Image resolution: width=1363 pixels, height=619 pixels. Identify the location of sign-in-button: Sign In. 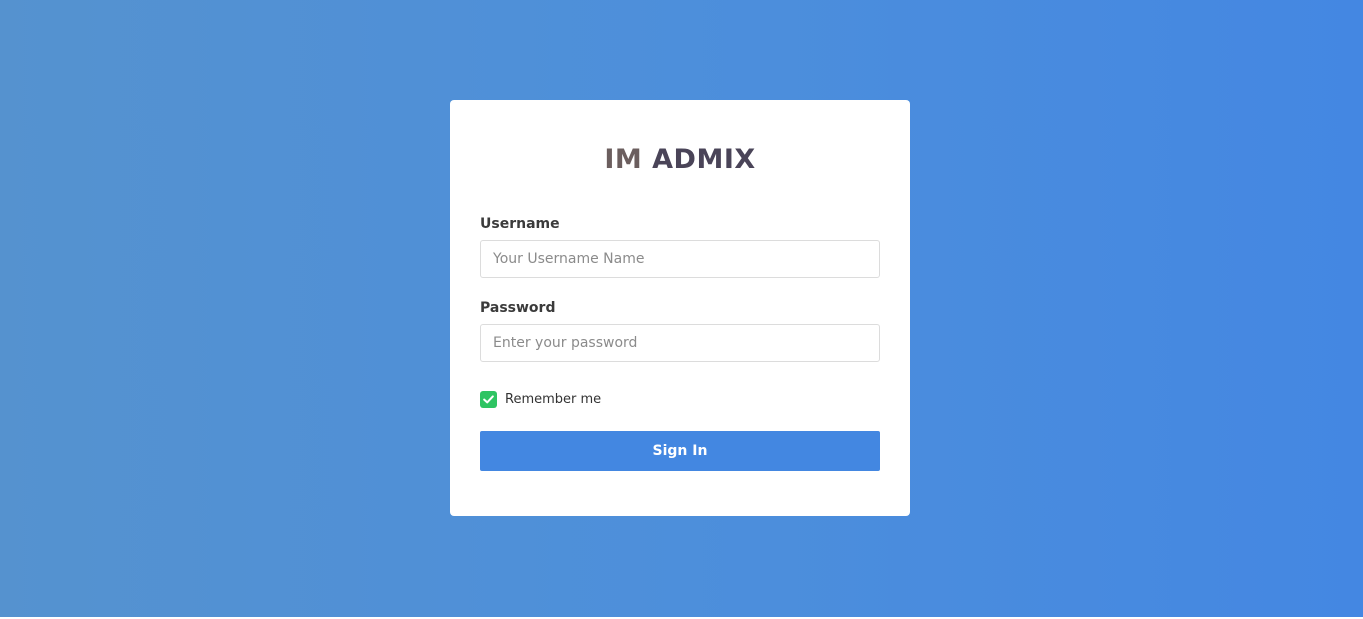
(680, 451).